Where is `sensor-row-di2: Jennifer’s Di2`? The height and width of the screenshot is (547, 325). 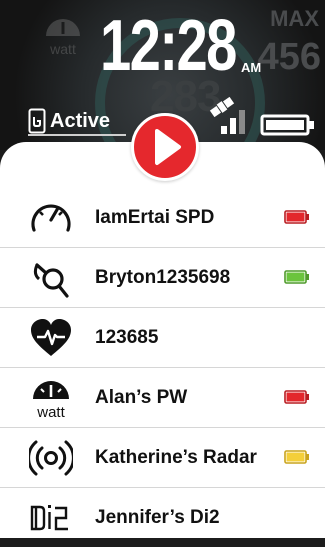 sensor-row-di2: Jennifer’s Di2 is located at coordinates (162, 517).